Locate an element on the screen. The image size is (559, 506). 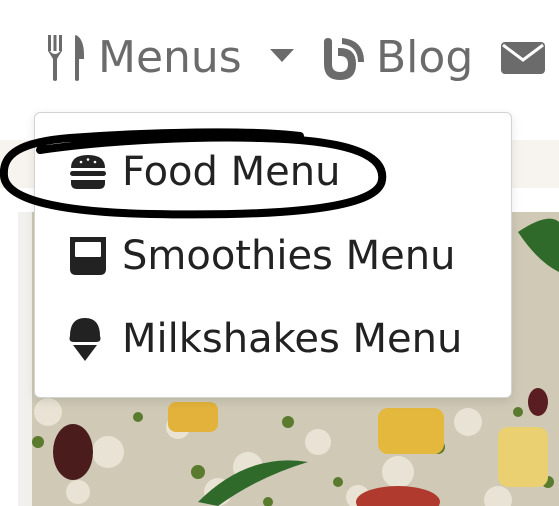
blogger-icon is located at coordinates (342, 58).